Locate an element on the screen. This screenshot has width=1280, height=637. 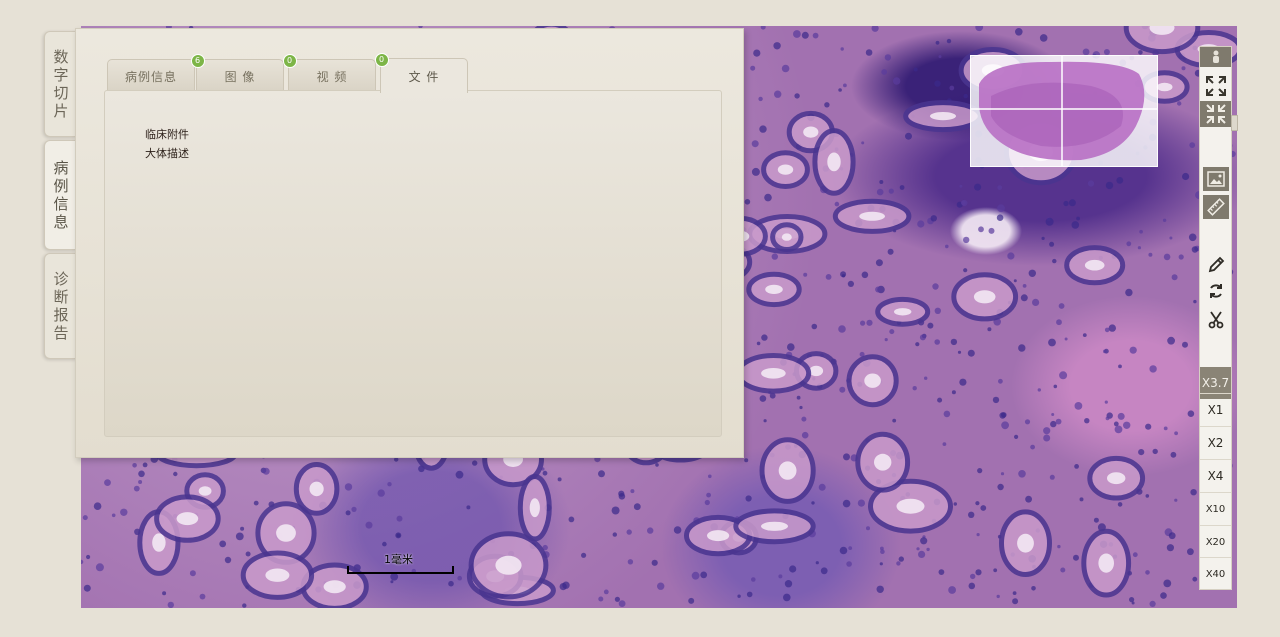
tab-case-info-detail-label: 病例信息 is located at coordinates (150, 76).